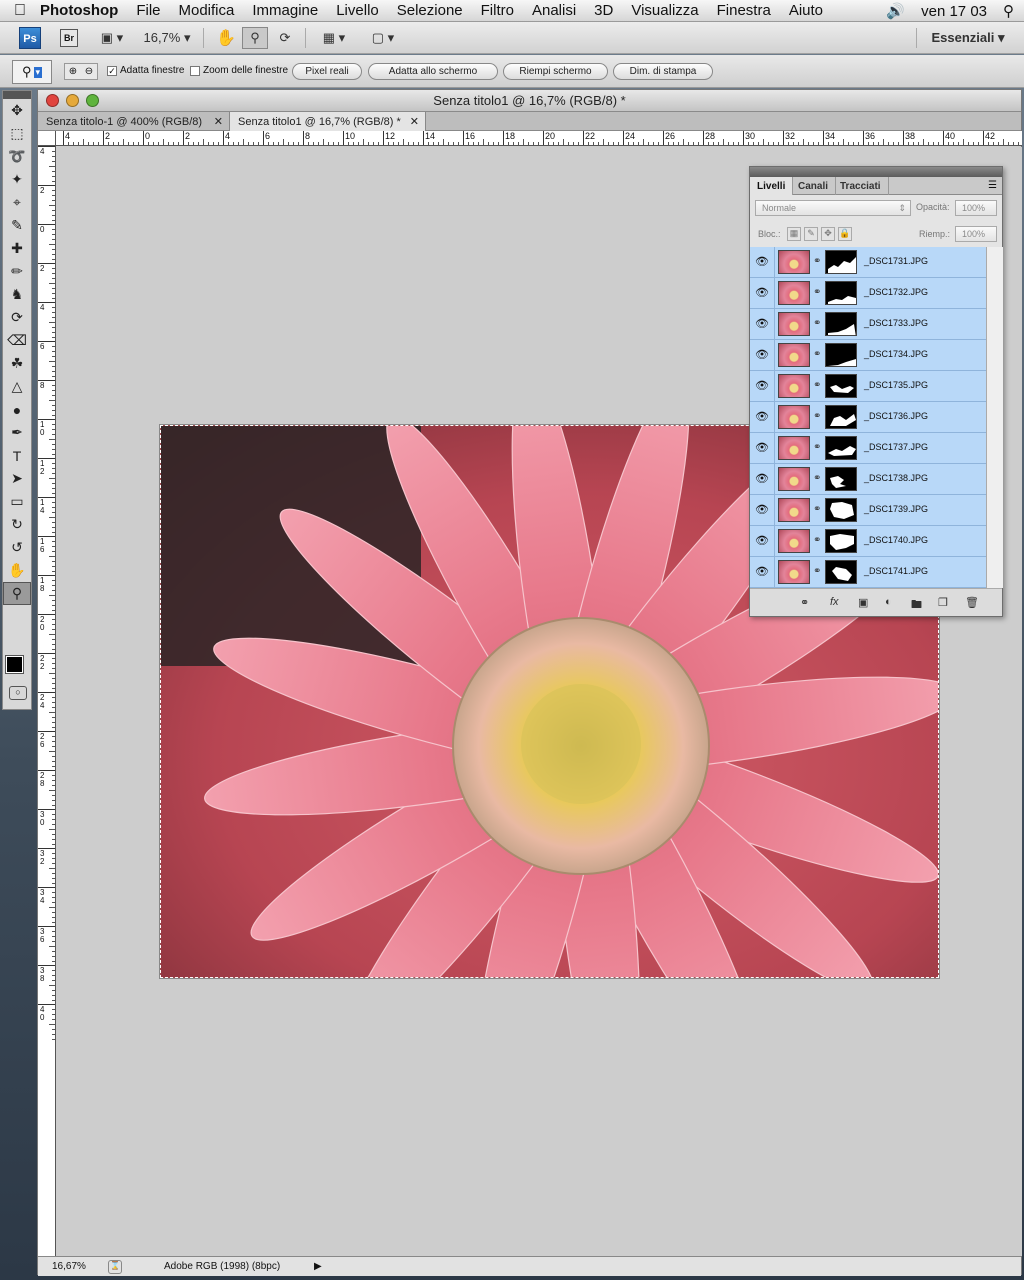 Image resolution: width=1024 pixels, height=1280 pixels. What do you see at coordinates (17, 340) in the screenshot?
I see `eraser-tool-icon: ⌫` at bounding box center [17, 340].